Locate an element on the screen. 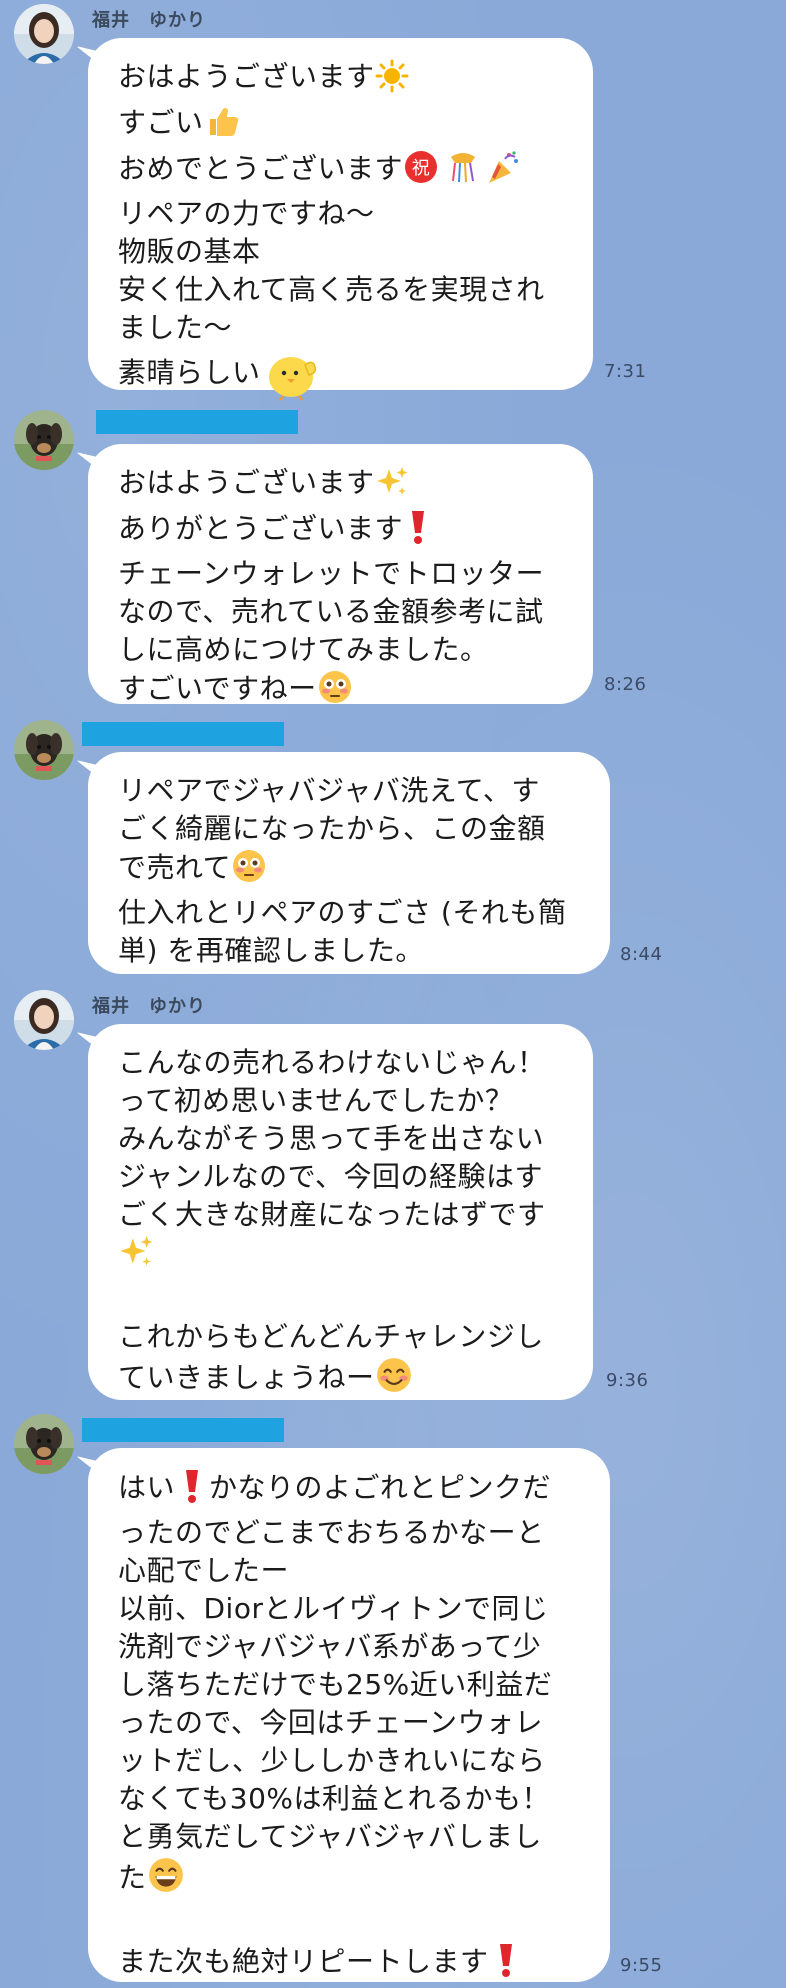 The height and width of the screenshot is (1988, 786). message-line: 洗剤でジャバジャバ系があって少 is located at coordinates (330, 1646).